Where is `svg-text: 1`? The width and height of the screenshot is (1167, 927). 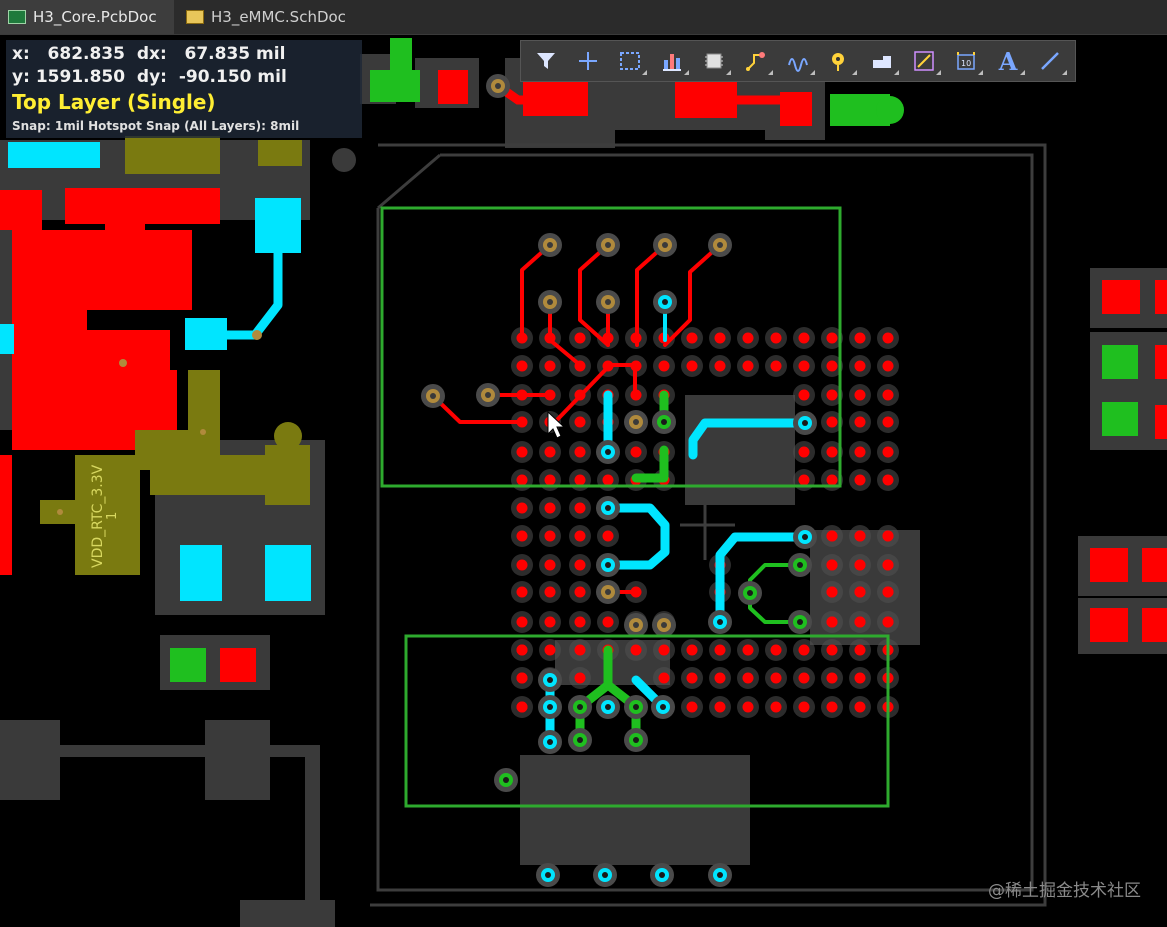
svg-text: 1 is located at coordinates (112, 516).